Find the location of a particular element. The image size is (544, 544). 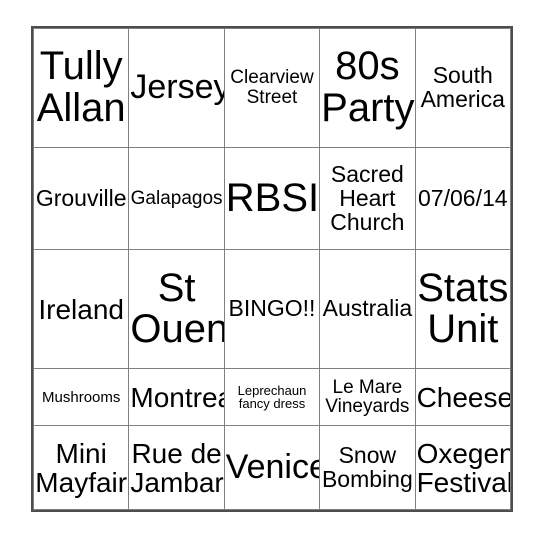

bingo-cell: Ireland is located at coordinates (81, 309).